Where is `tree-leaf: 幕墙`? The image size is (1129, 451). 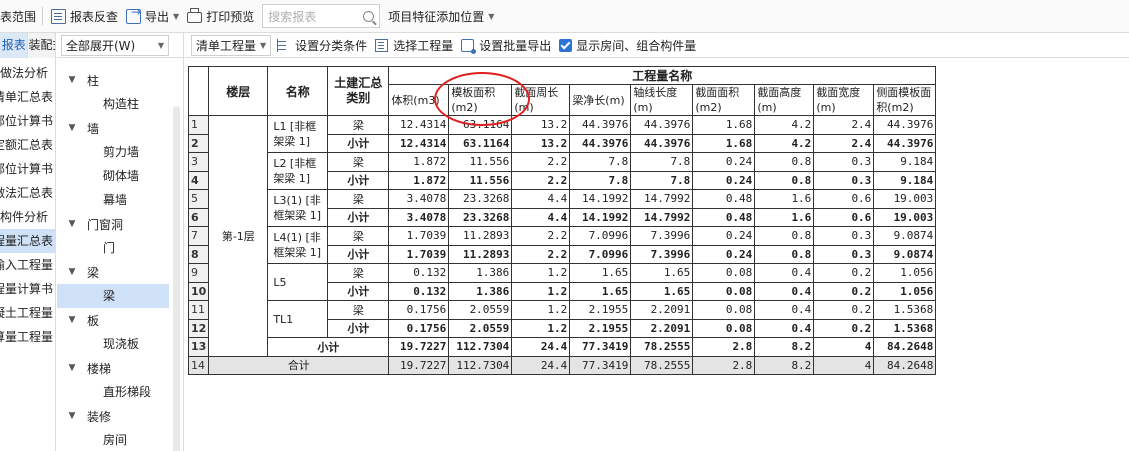 tree-leaf: 幕墙 is located at coordinates (120, 200).